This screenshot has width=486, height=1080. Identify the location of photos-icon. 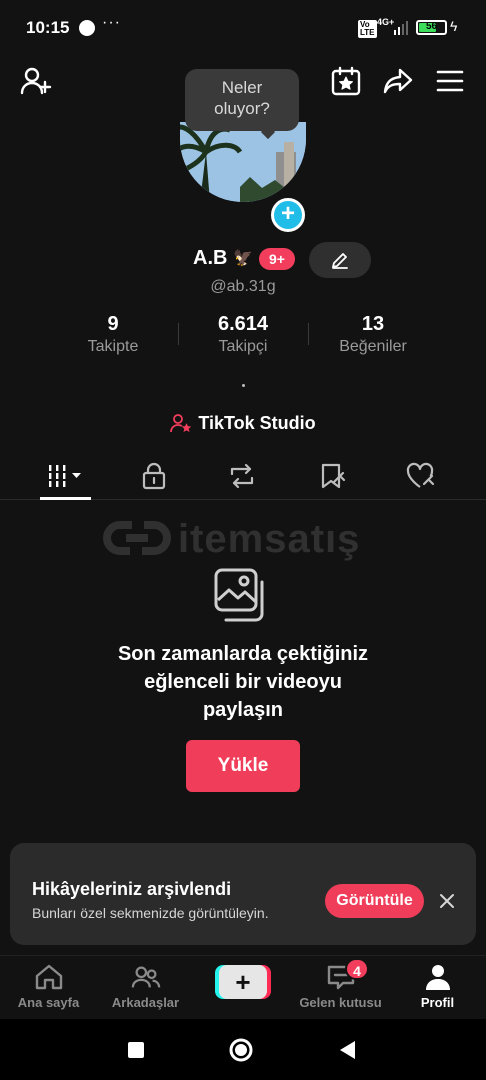
(239, 595).